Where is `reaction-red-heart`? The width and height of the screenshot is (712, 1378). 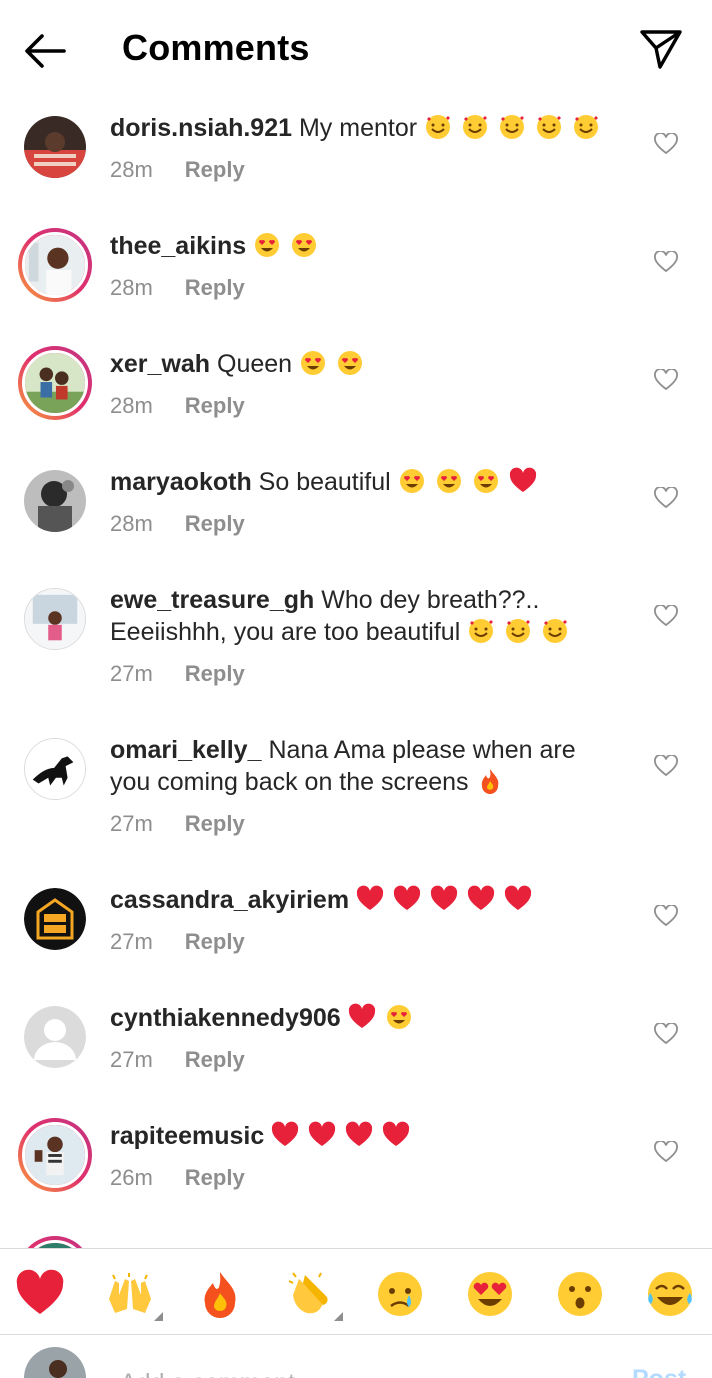 reaction-red-heart is located at coordinates (40, 1294).